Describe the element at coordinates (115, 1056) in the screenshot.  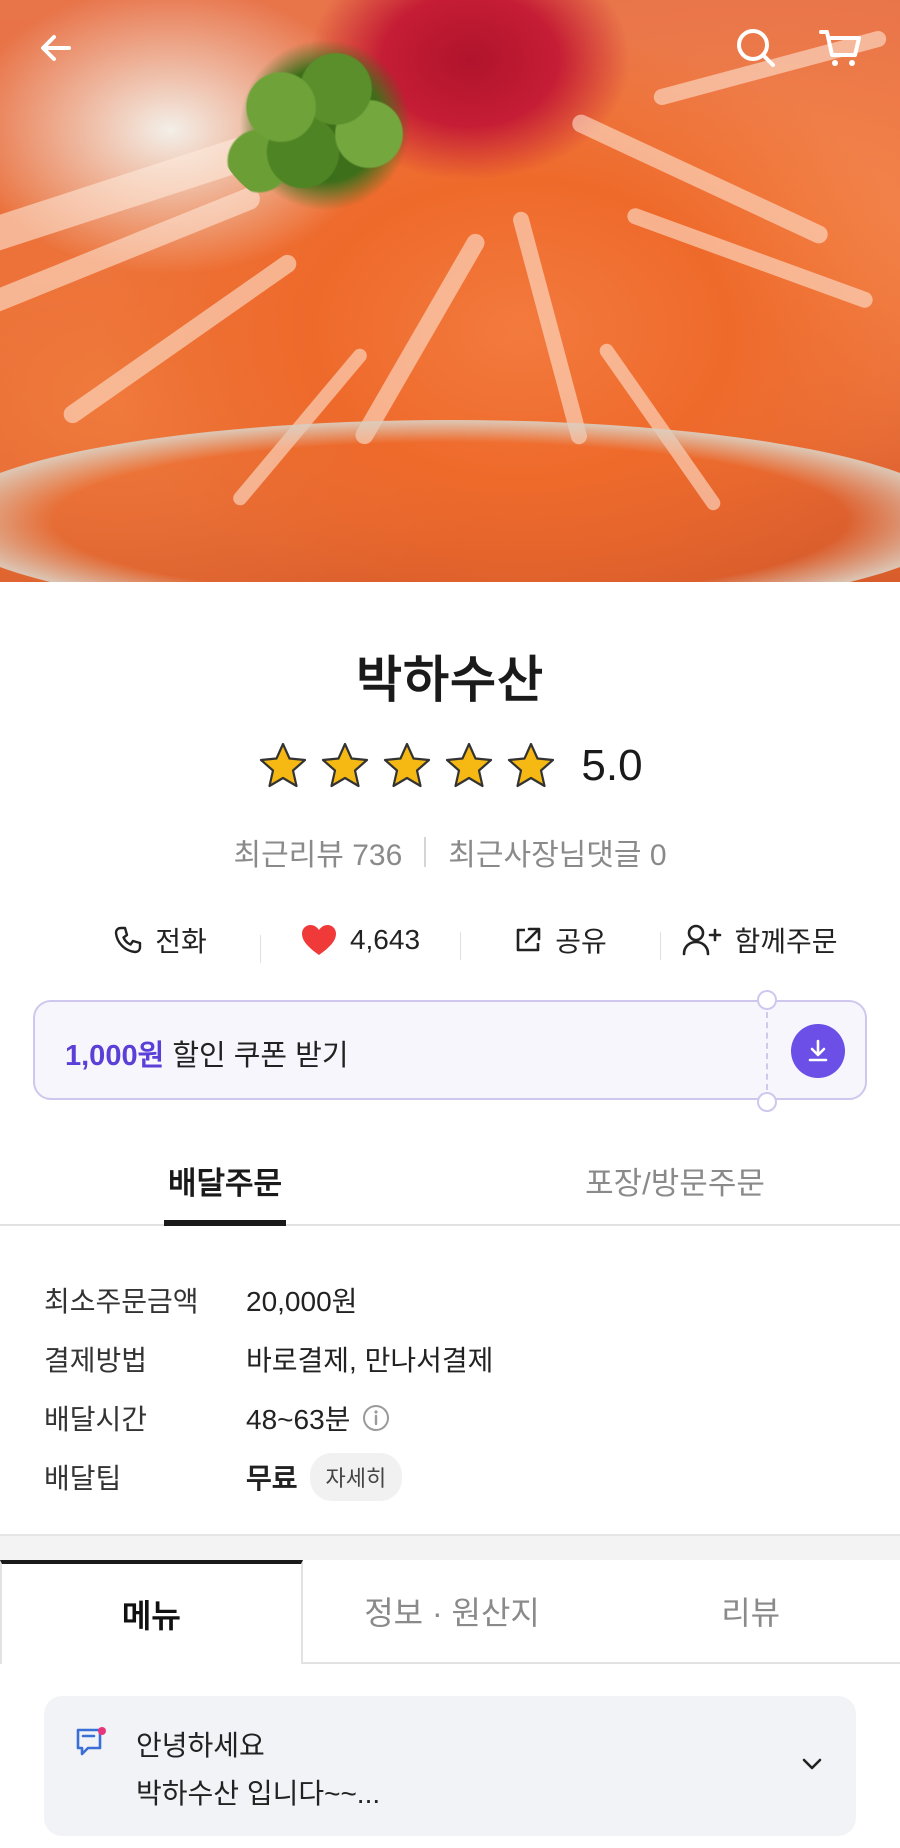
I see `coupon-amount: 1,000원` at that location.